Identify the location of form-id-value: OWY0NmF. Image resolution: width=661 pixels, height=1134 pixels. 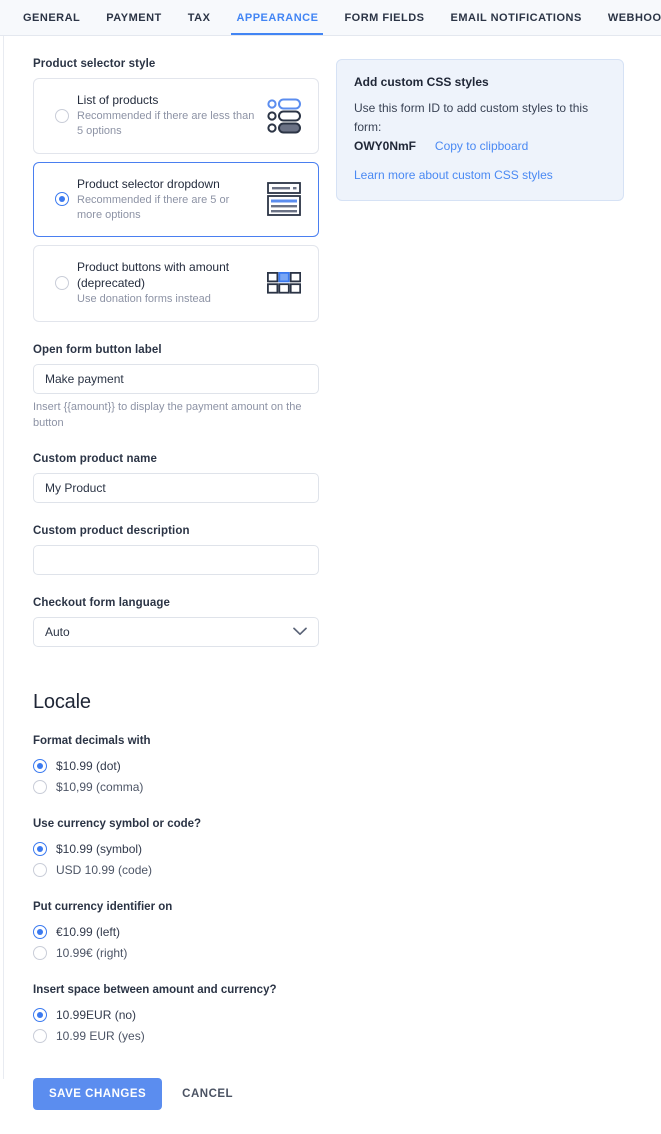
(385, 146).